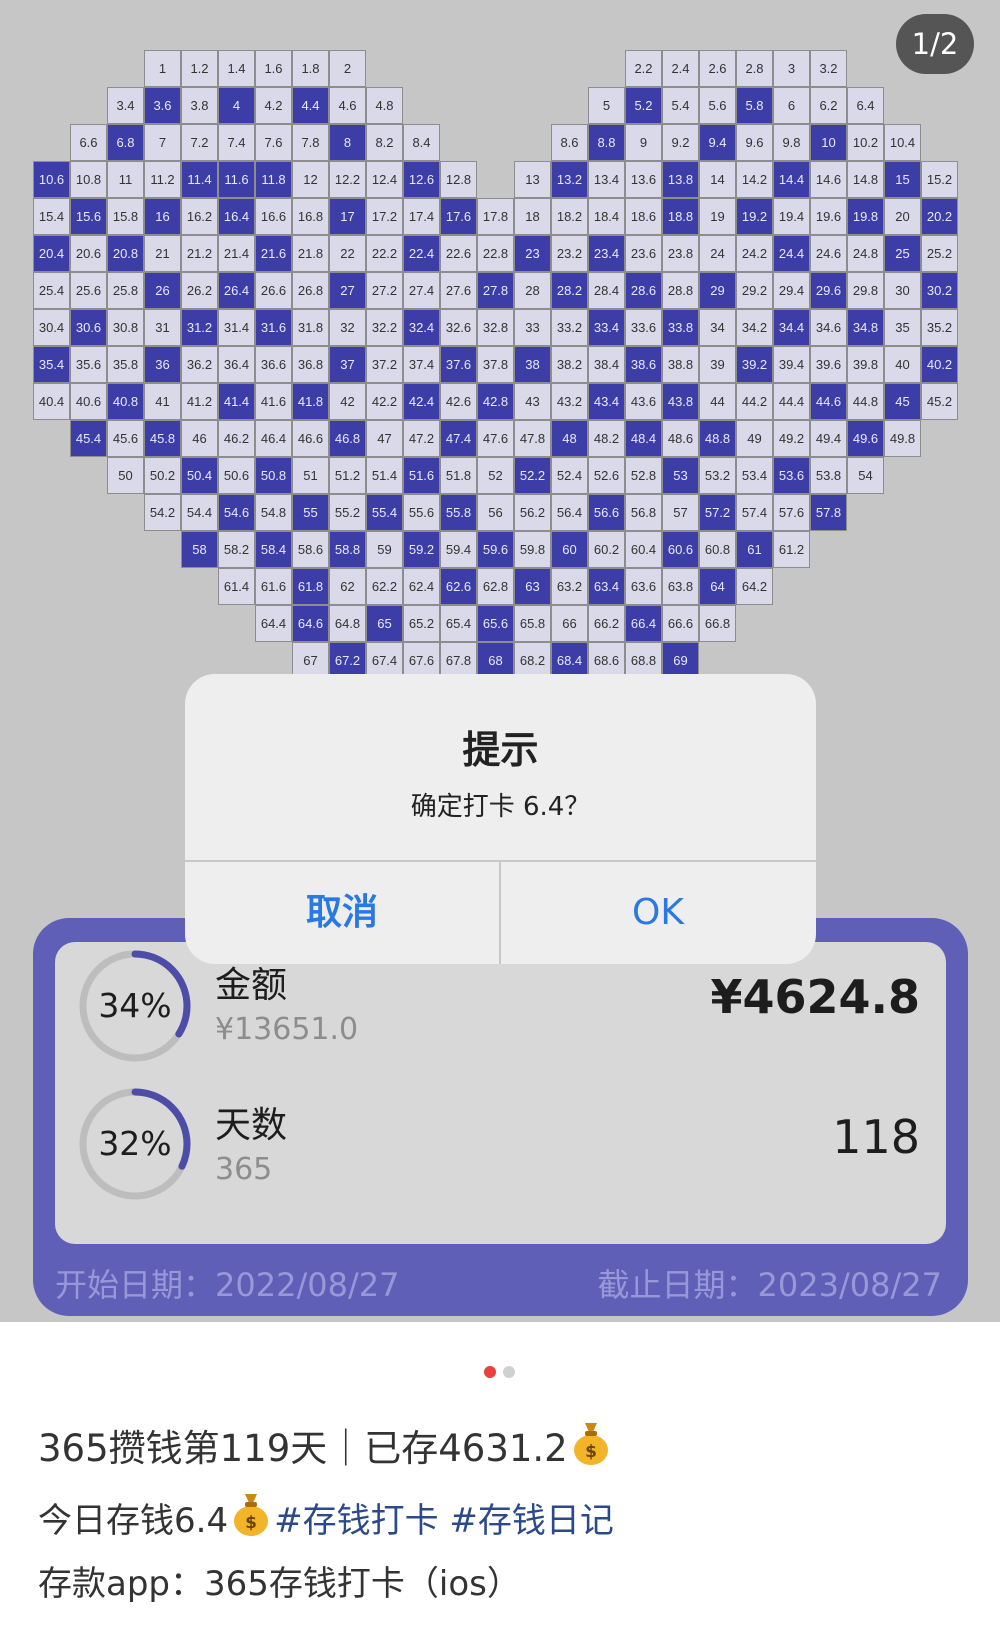 The image size is (1000, 1642). Describe the element at coordinates (680, 549) in the screenshot. I see `grid-cell: 60.6` at that location.